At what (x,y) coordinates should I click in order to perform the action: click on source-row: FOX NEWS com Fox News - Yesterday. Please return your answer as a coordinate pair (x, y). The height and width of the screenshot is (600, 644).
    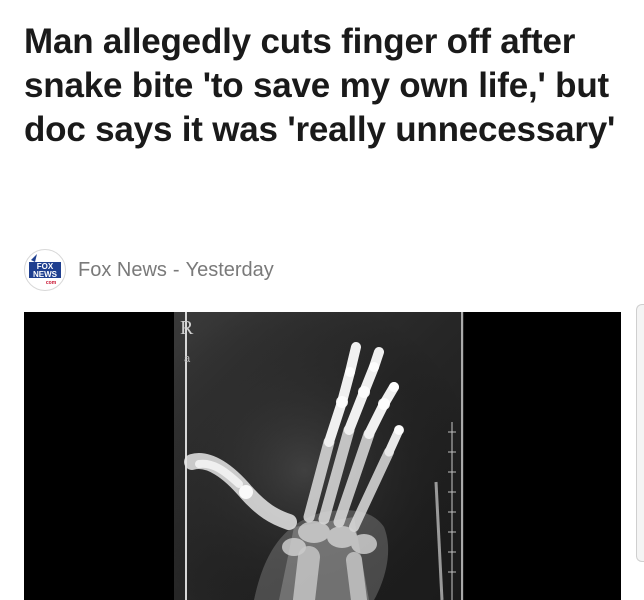
    Looking at the image, I should click on (149, 270).